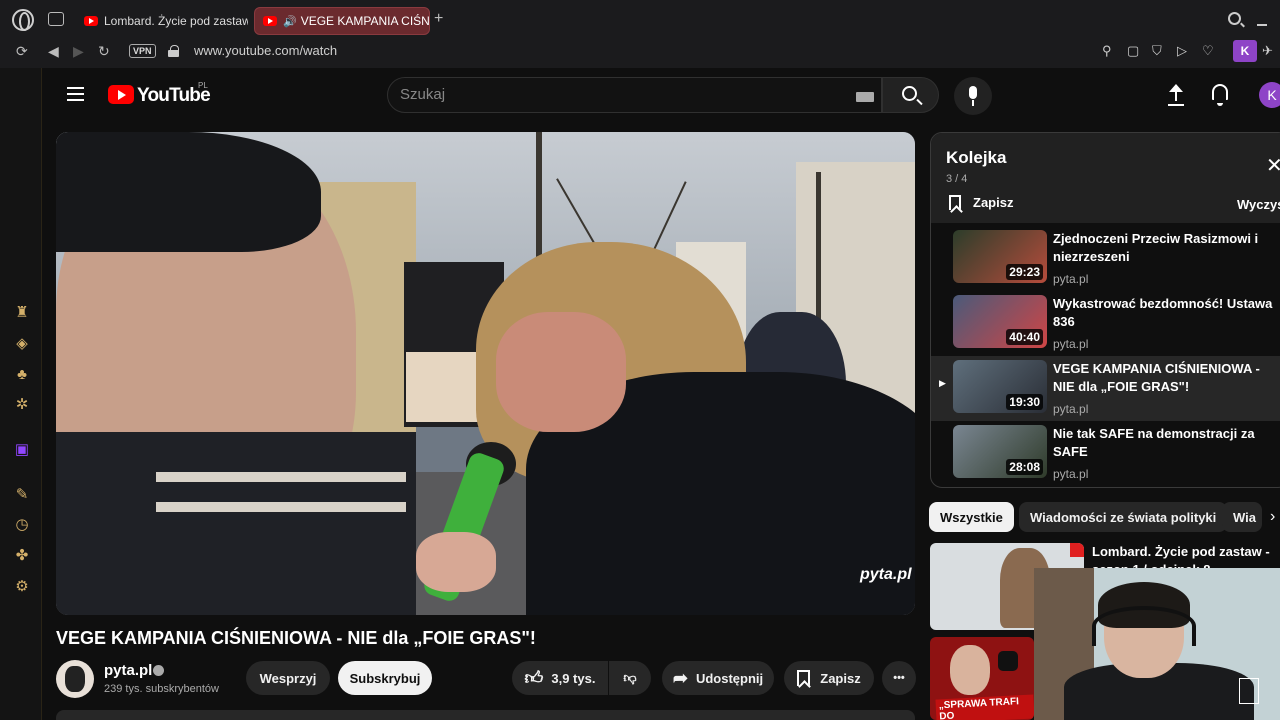  Describe the element at coordinates (22, 495) in the screenshot. I see `sidebar-pin-icon: ✎` at that location.